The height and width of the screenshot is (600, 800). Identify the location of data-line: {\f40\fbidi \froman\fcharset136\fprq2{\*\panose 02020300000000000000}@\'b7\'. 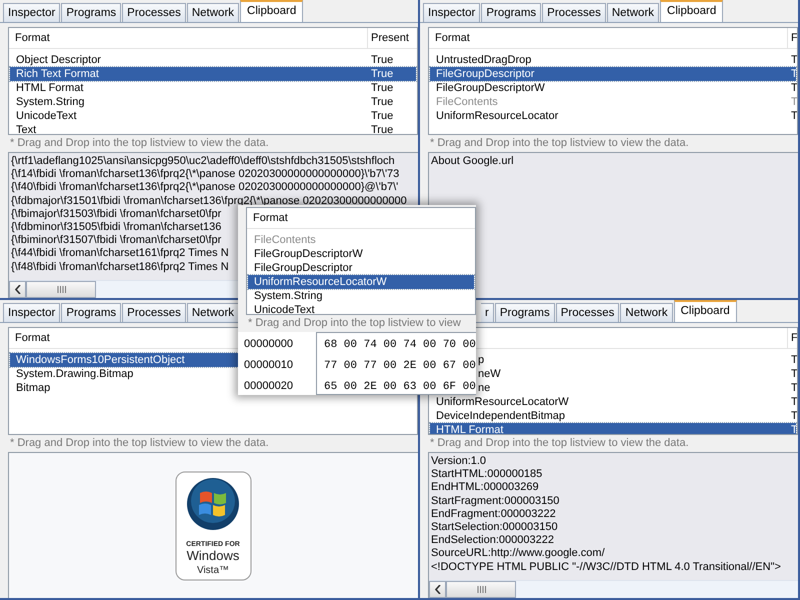
(204, 188).